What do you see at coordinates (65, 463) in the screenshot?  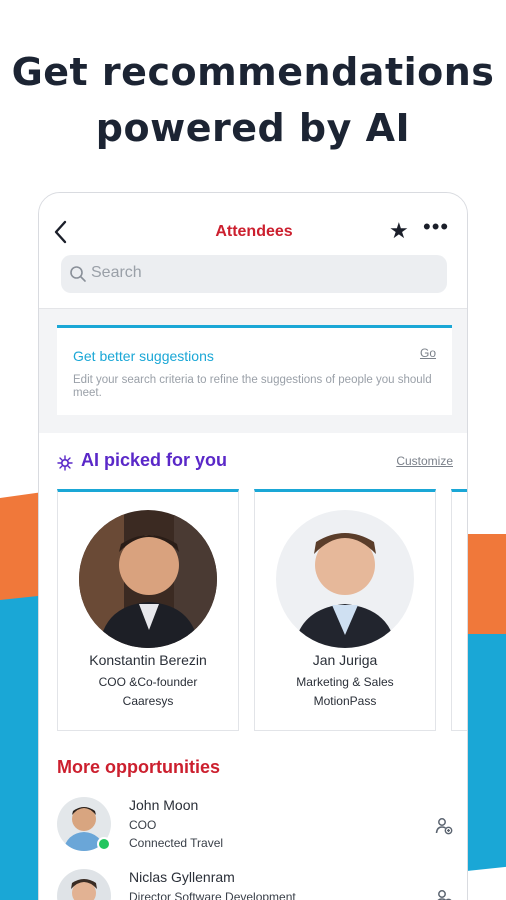 I see `ai-sparkle-icon` at bounding box center [65, 463].